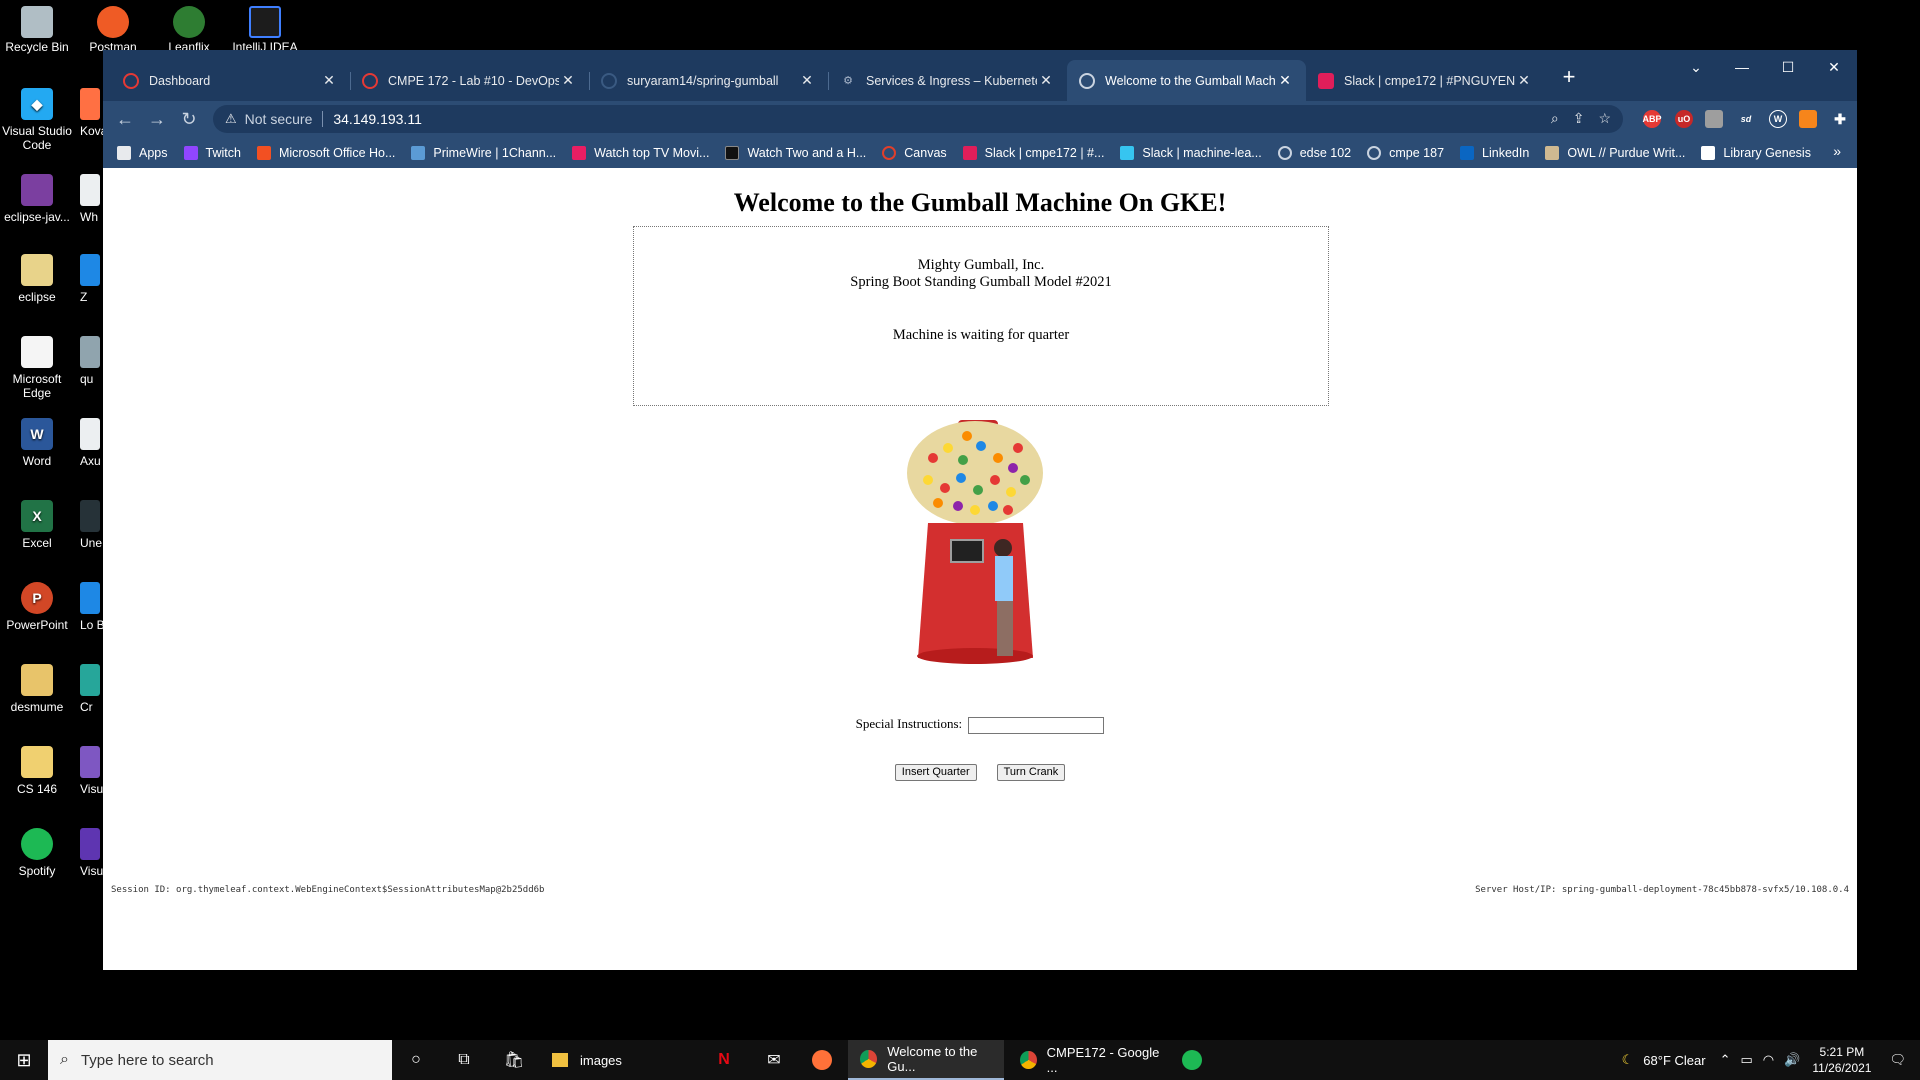 This screenshot has height=1080, width=1920. Describe the element at coordinates (1604, 118) in the screenshot. I see `bookmark-star-icon: ☆` at that location.